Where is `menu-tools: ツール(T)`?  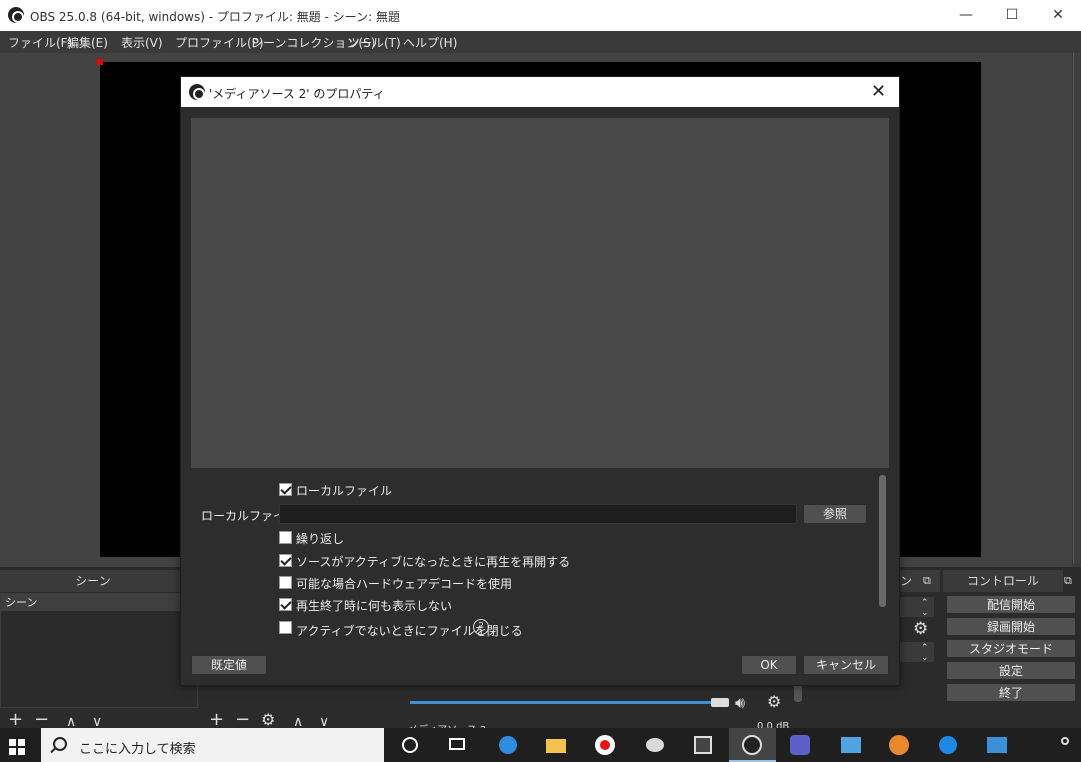 menu-tools: ツール(T) is located at coordinates (374, 42).